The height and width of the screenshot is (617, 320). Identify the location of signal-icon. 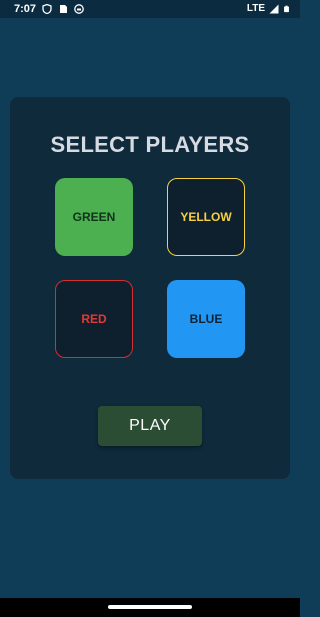
(274, 8).